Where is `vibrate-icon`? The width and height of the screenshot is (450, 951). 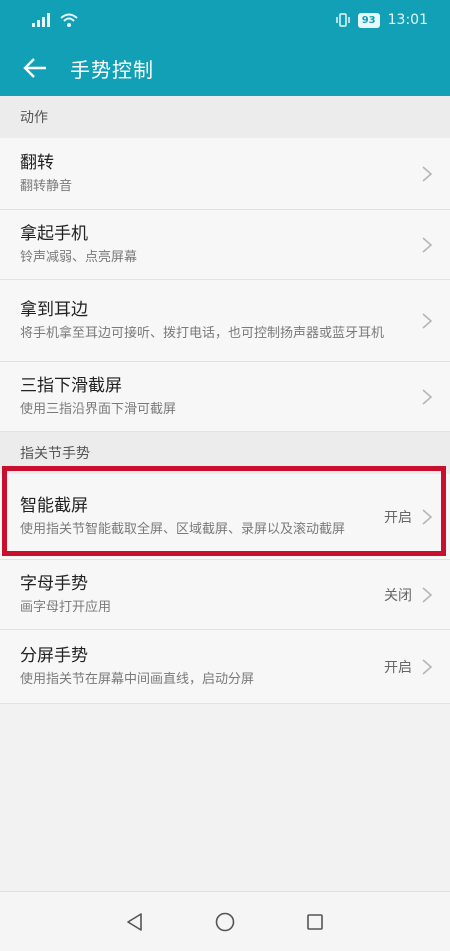
vibrate-icon is located at coordinates (342, 20).